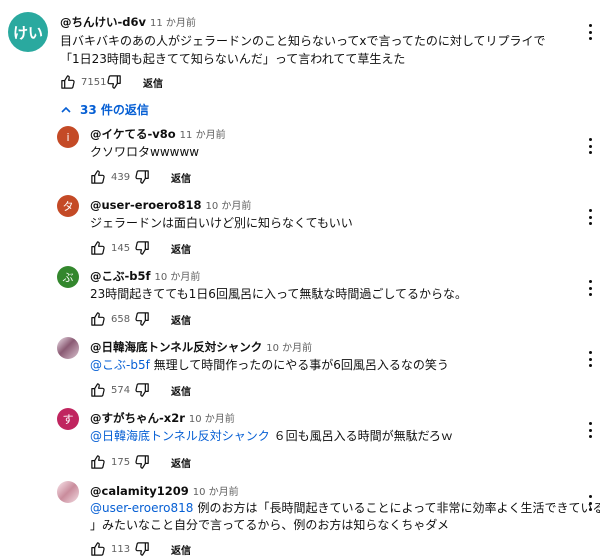 The width and height of the screenshot is (600, 559). What do you see at coordinates (221, 223) in the screenshot?
I see `comment-text: ジェラードンは面白いけど別に知らなくてもいい` at bounding box center [221, 223].